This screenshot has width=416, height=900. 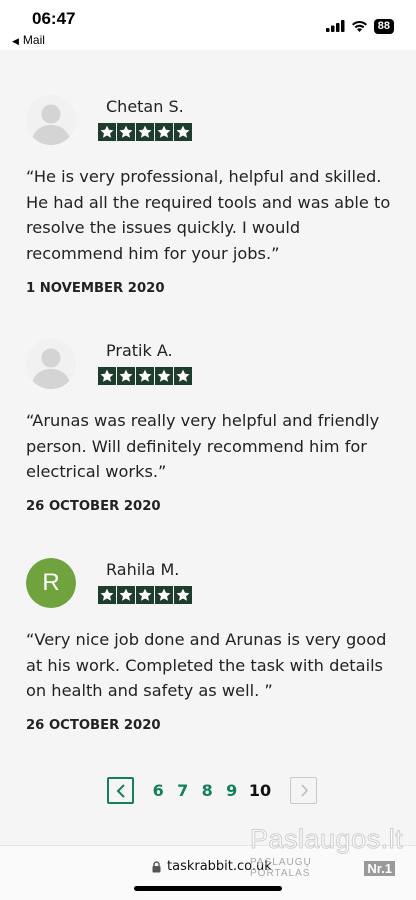 What do you see at coordinates (183, 790) in the screenshot?
I see `page-link-7: 7` at bounding box center [183, 790].